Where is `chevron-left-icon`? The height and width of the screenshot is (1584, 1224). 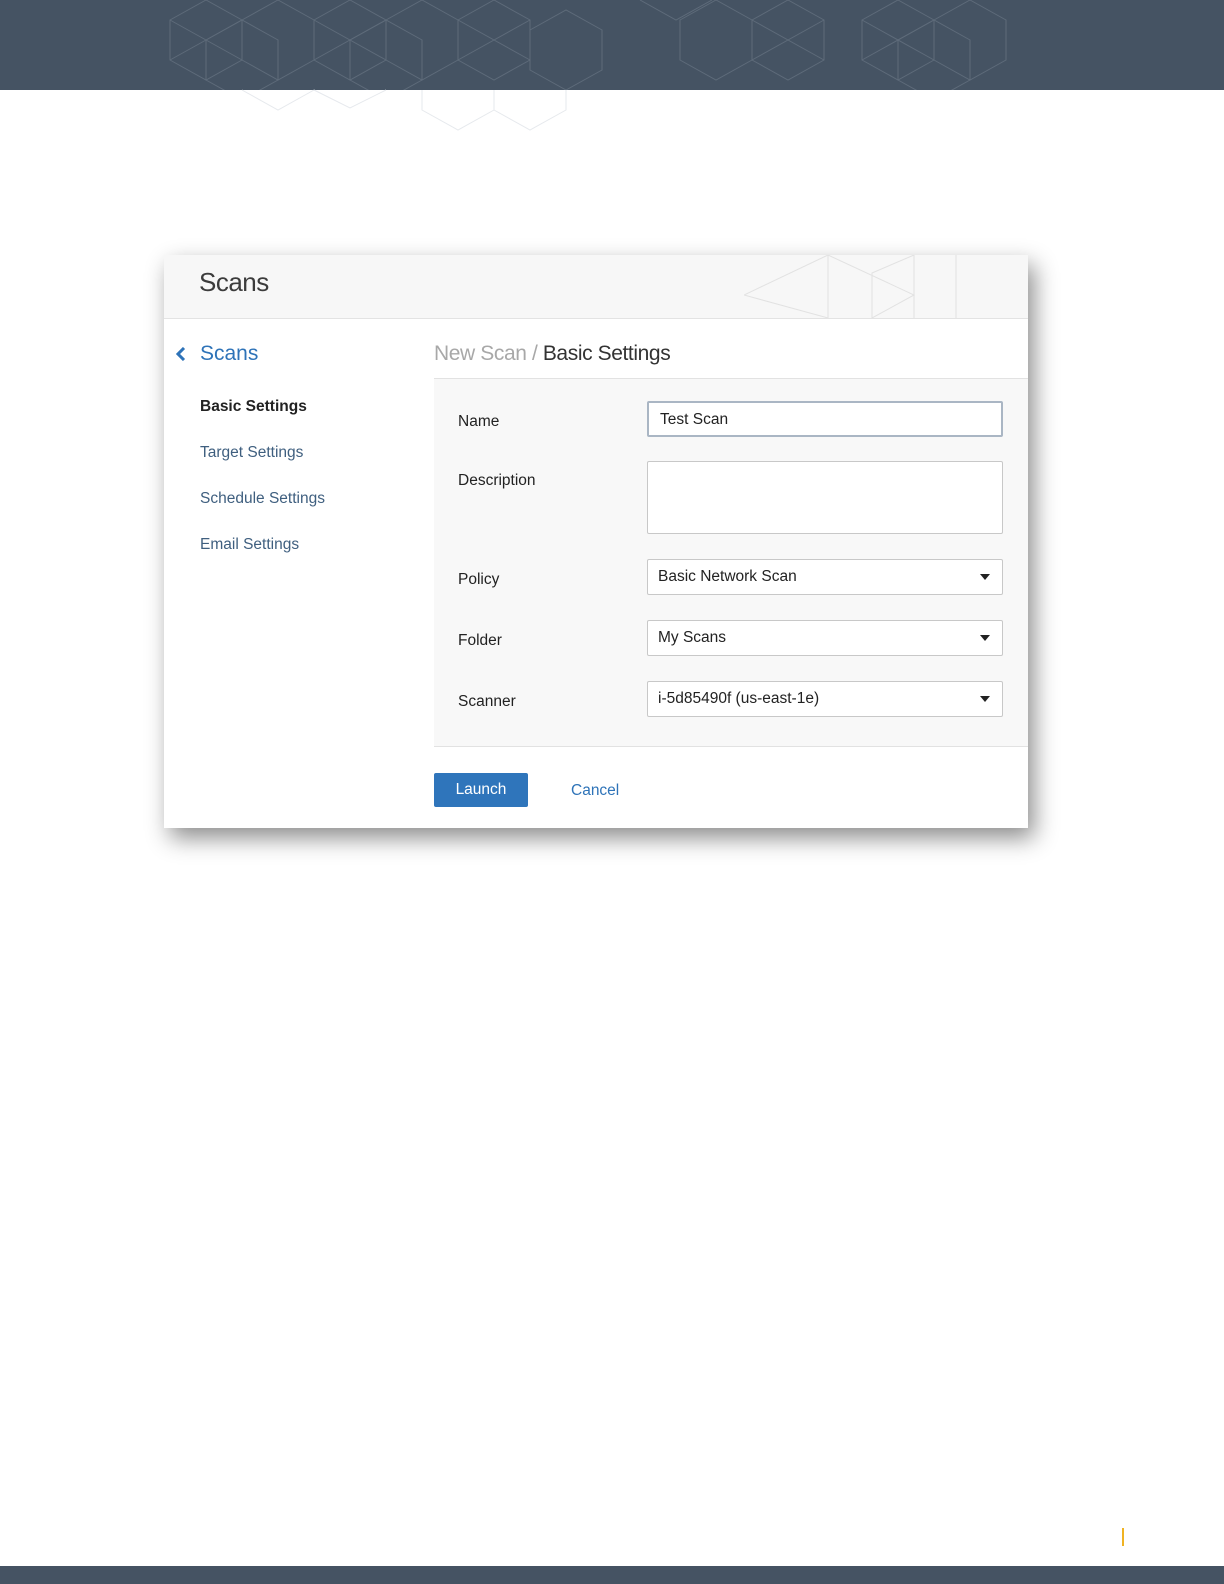 chevron-left-icon is located at coordinates (181, 354).